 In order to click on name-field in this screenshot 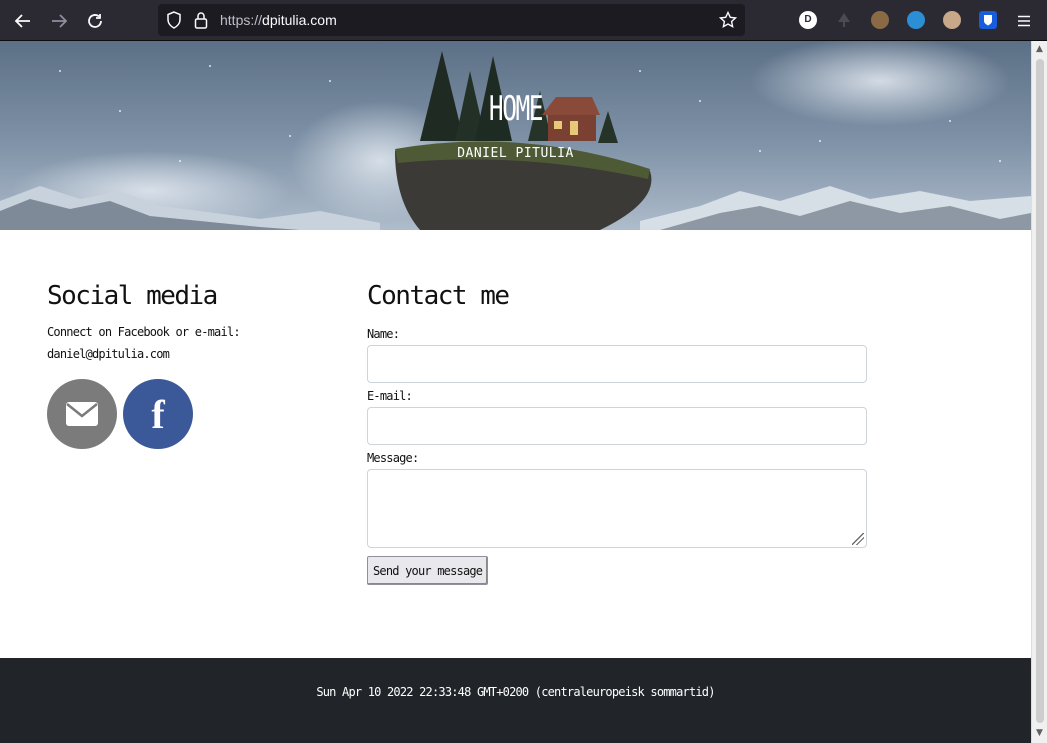, I will do `click(617, 364)`.